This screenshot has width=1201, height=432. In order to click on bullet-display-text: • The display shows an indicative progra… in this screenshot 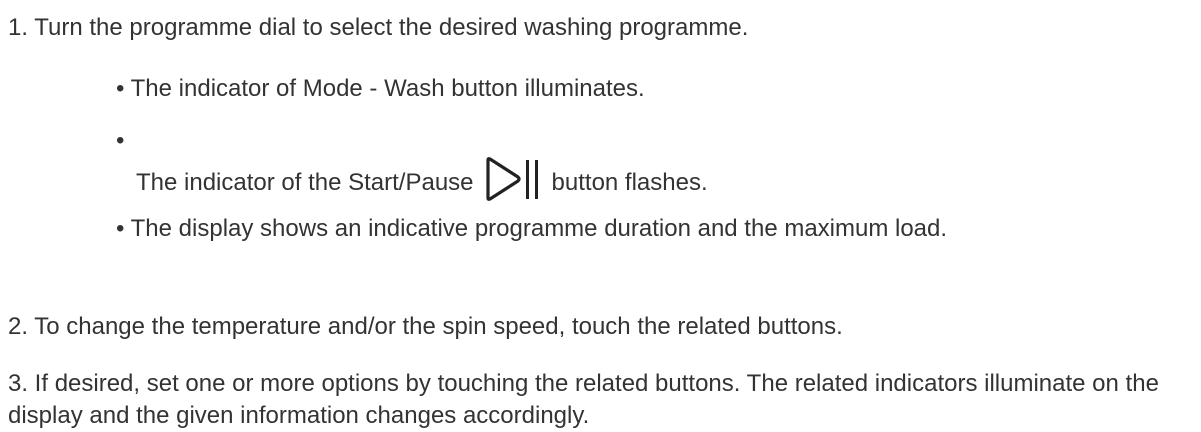, I will do `click(532, 228)`.